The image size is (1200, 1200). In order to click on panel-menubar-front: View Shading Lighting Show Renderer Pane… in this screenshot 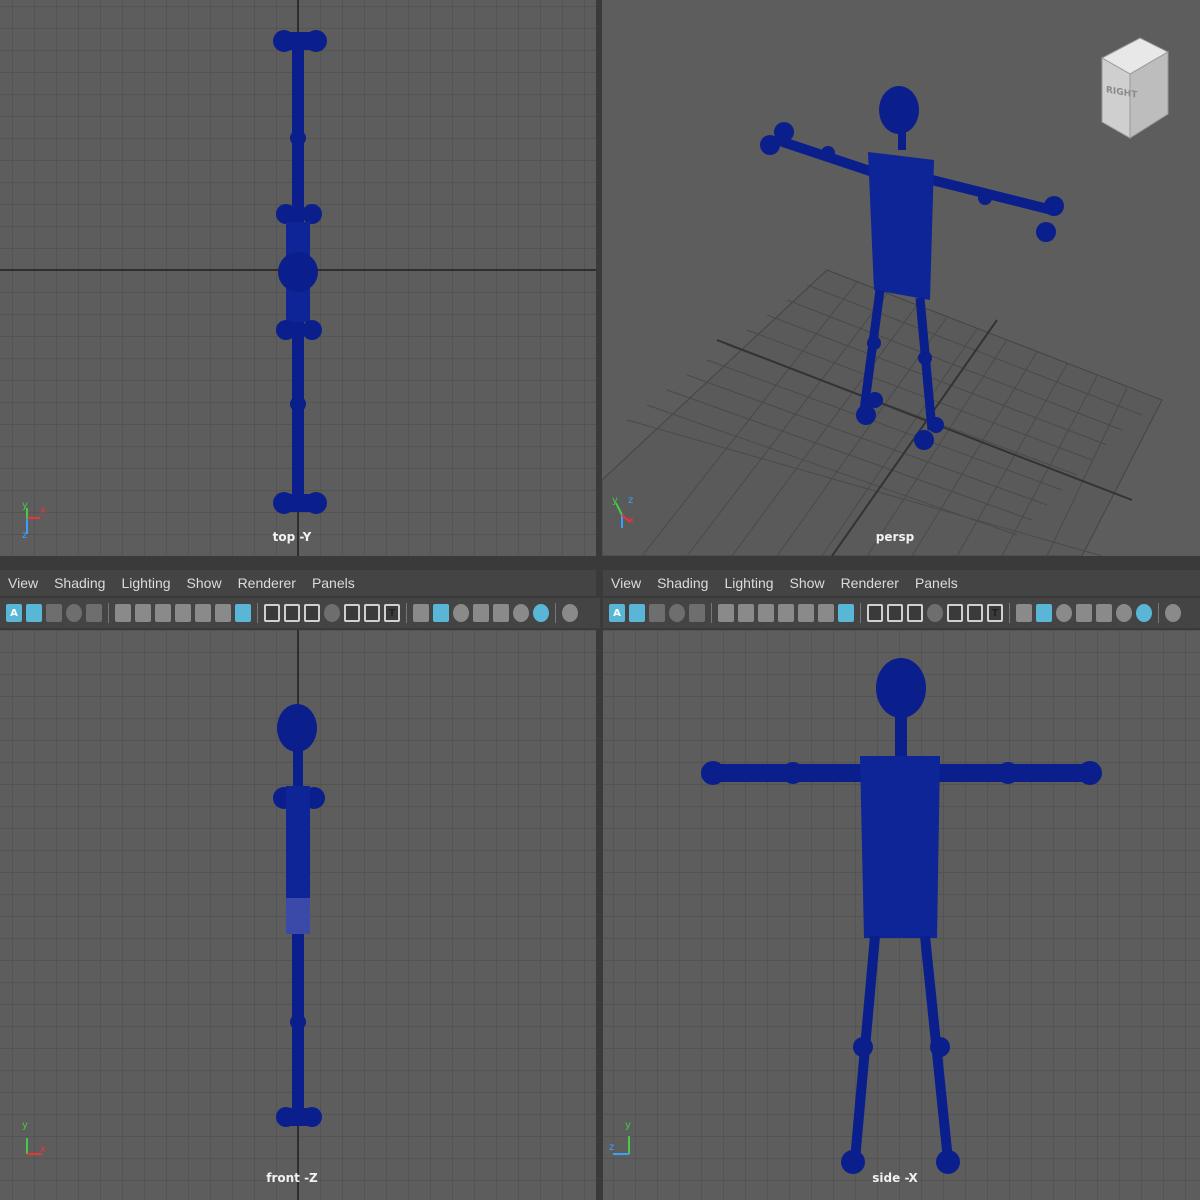, I will do `click(298, 583)`.